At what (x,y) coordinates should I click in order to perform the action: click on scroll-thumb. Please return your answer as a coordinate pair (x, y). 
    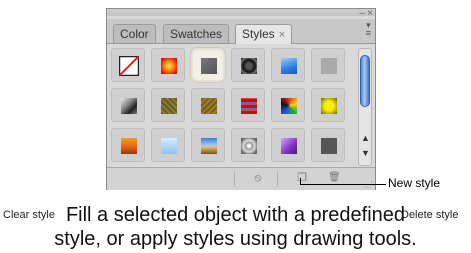
    Looking at the image, I should click on (365, 81).